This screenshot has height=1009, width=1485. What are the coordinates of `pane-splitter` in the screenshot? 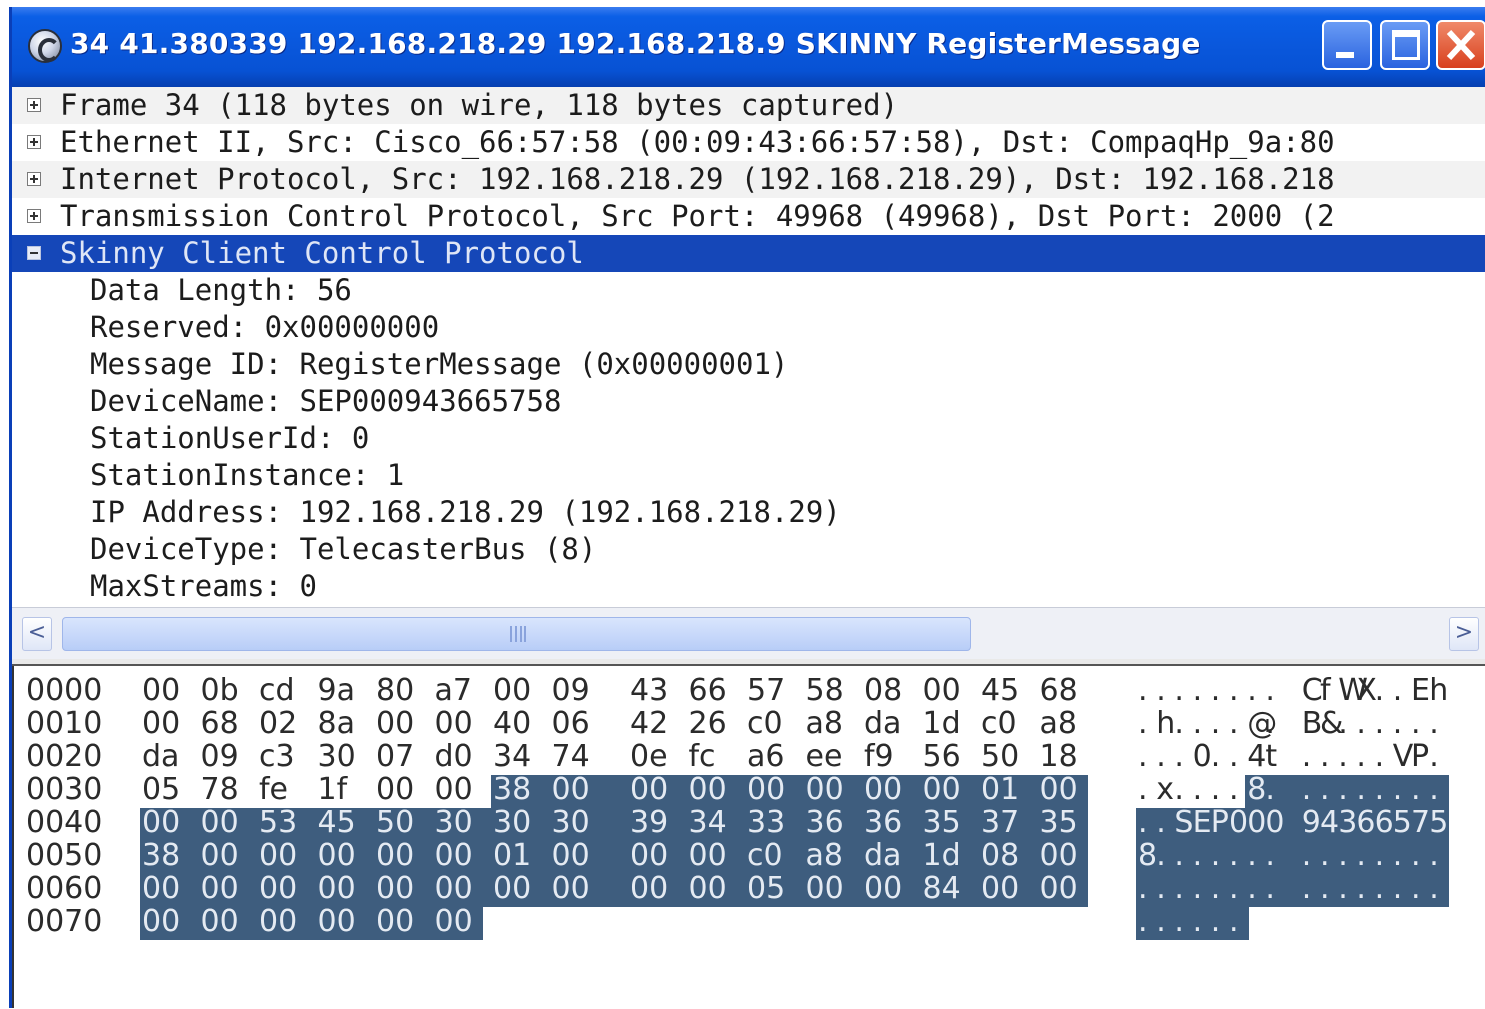 It's located at (748, 662).